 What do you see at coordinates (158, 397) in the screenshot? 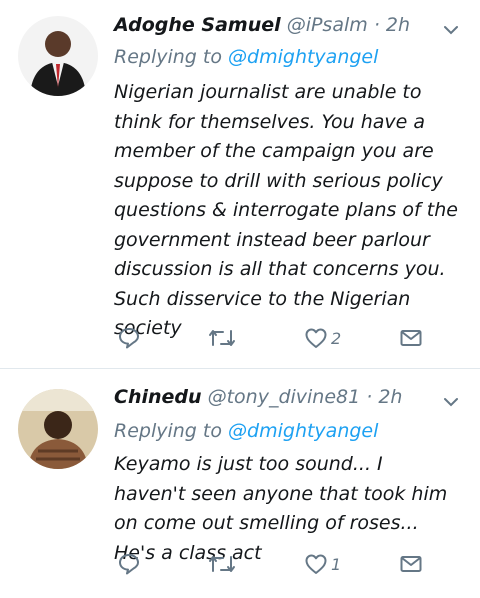
I see `display-name: Chinedu` at bounding box center [158, 397].